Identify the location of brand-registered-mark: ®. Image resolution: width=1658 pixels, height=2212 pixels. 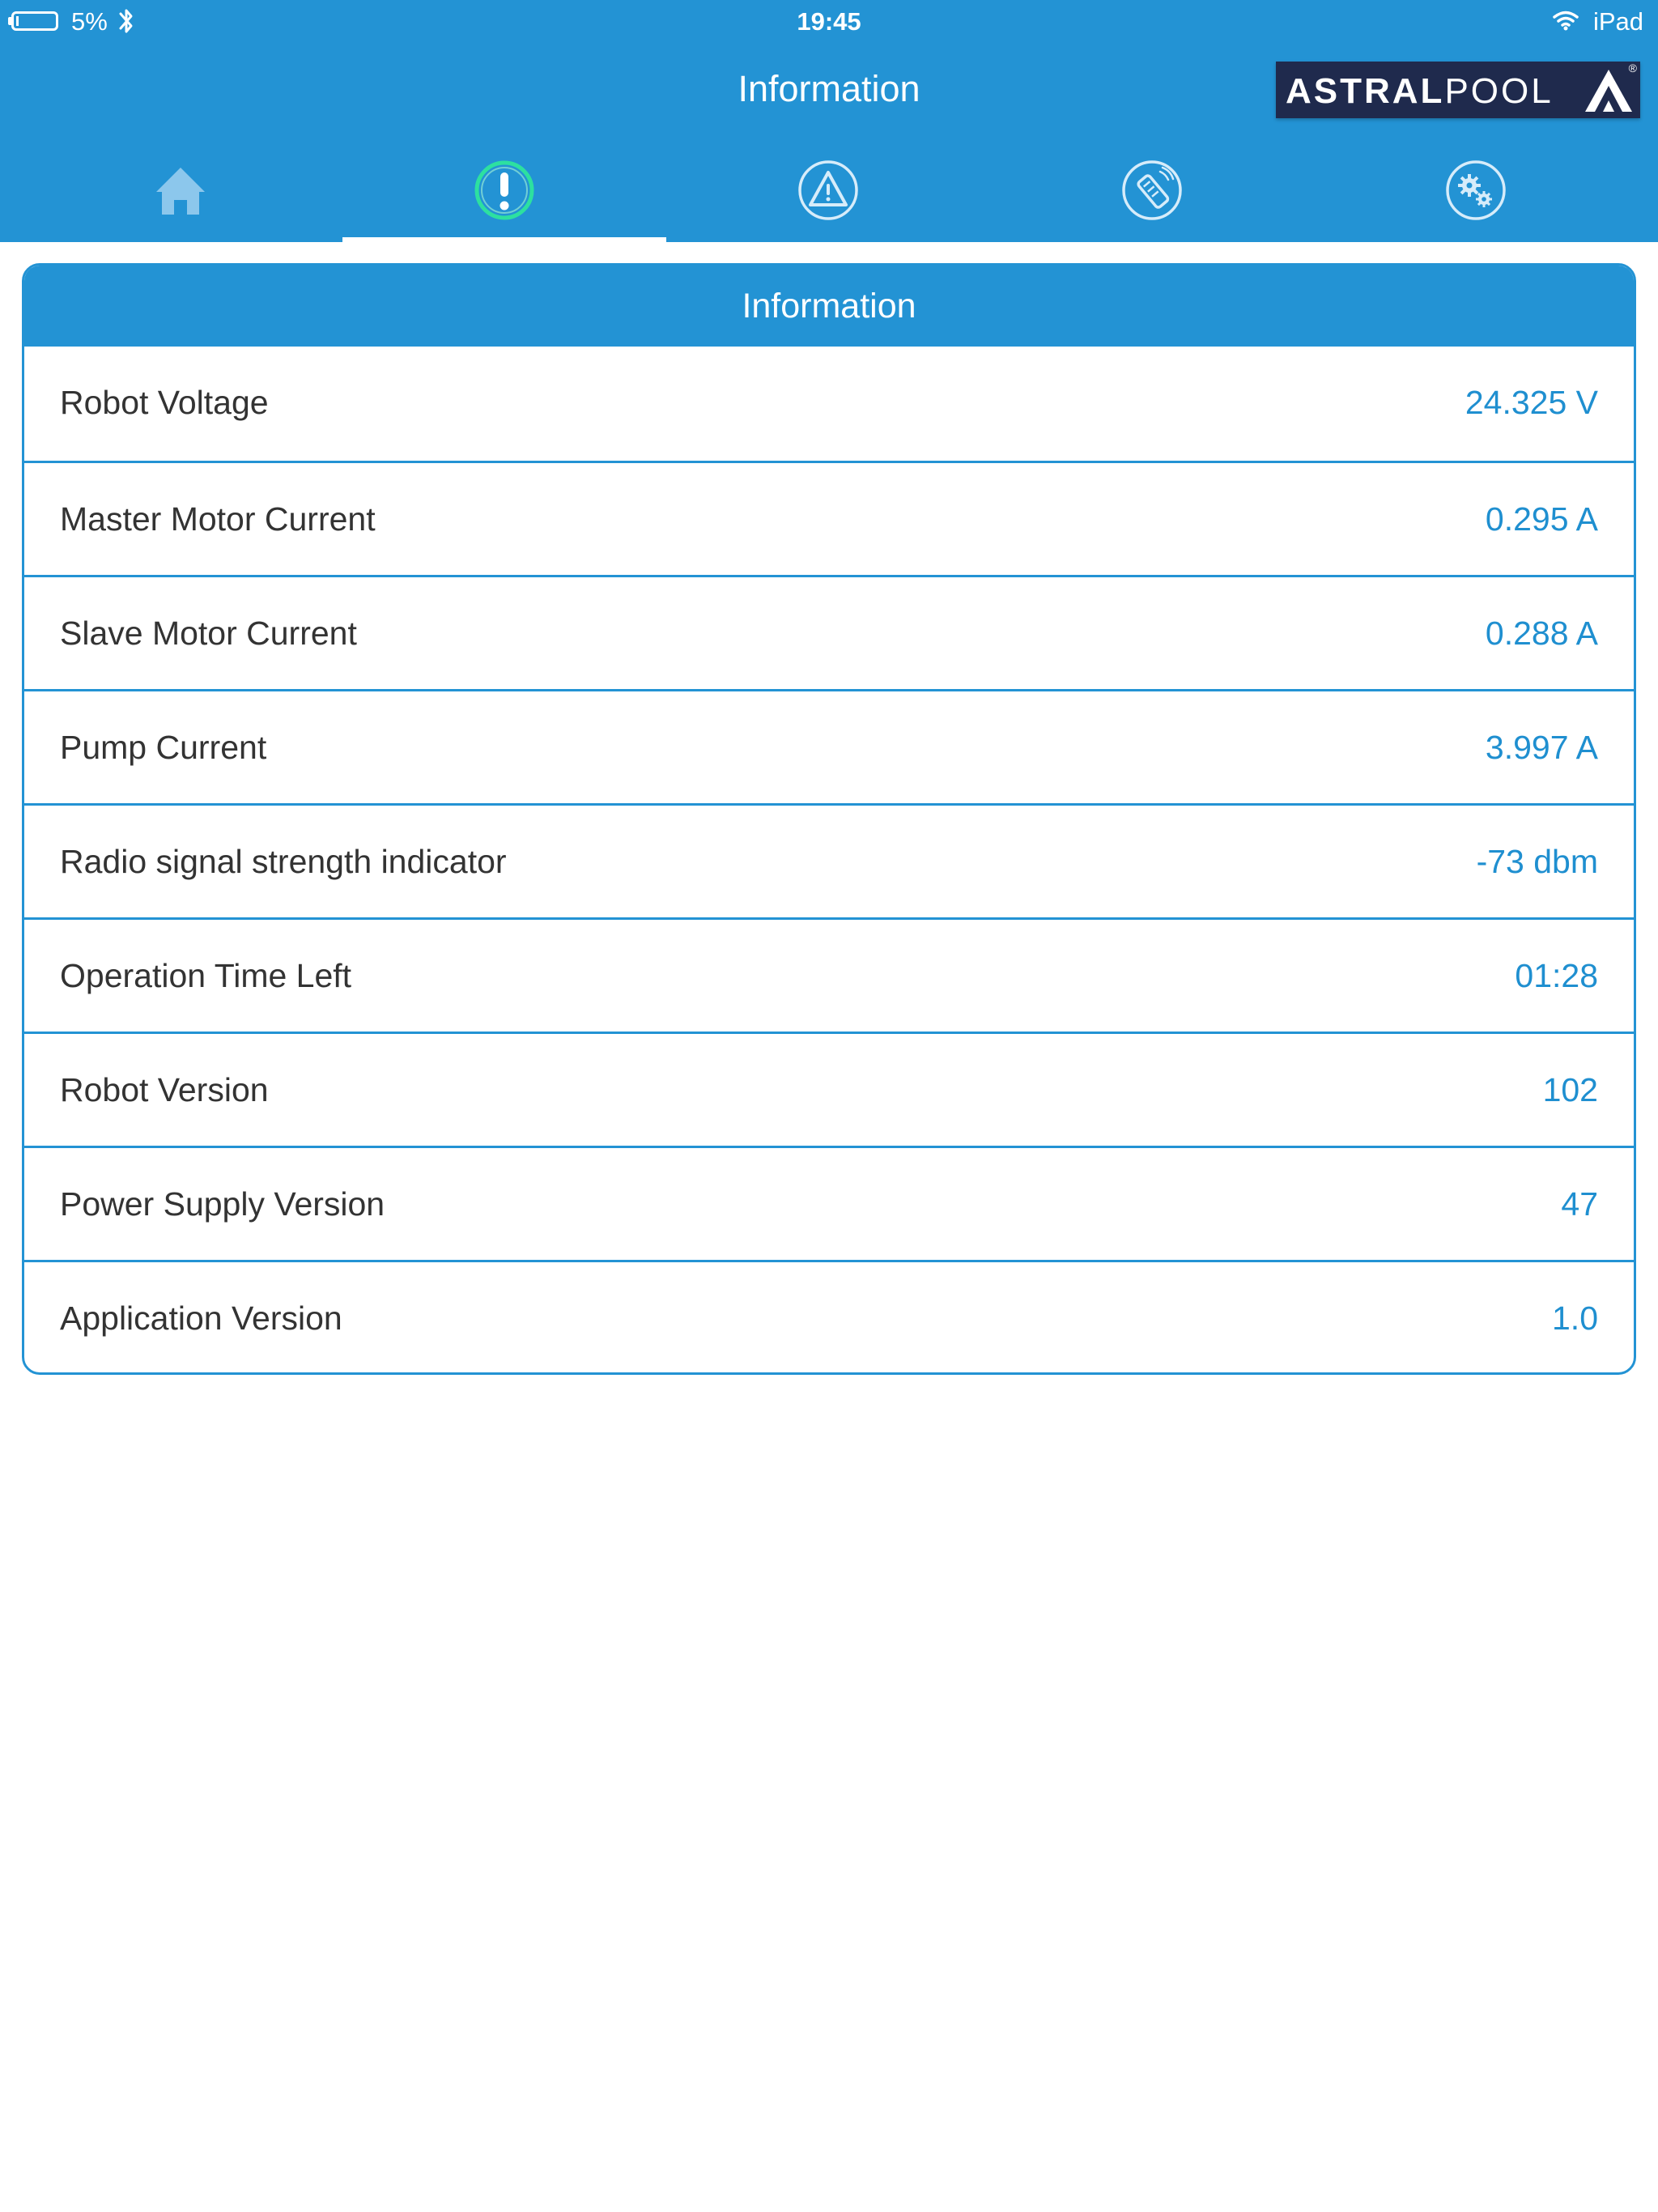
(1632, 68).